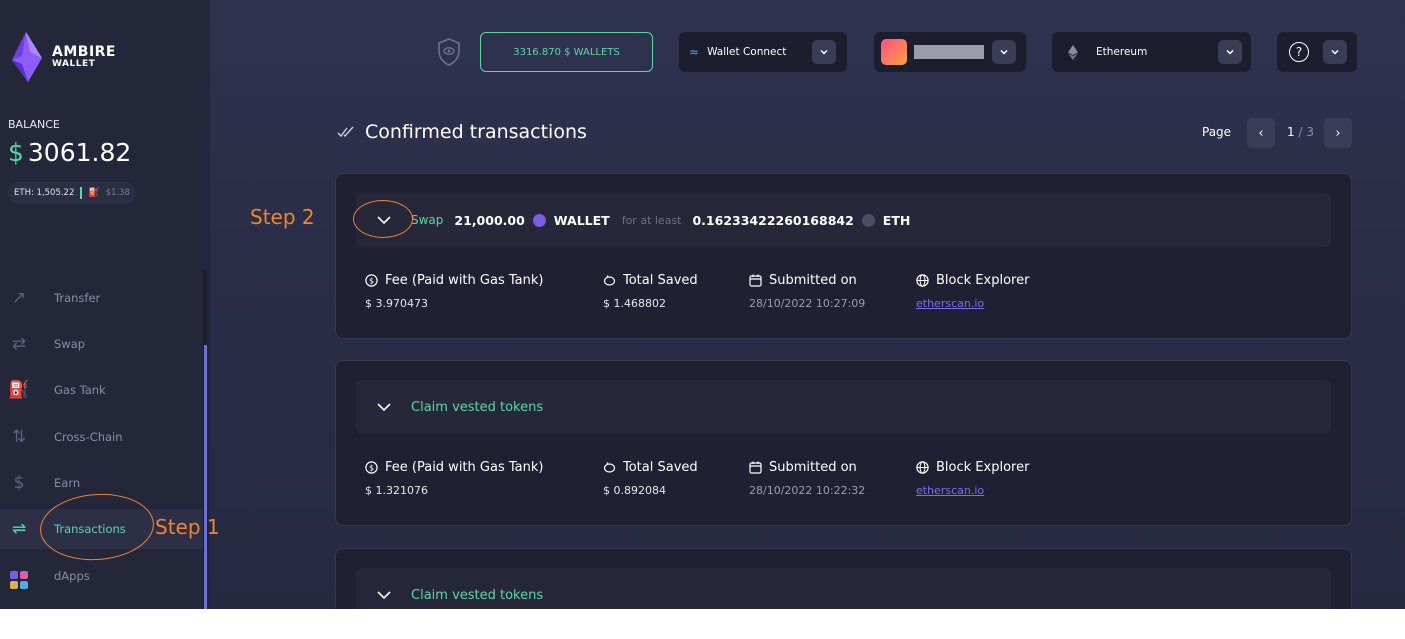  What do you see at coordinates (88, 437) in the screenshot?
I see `sidebar-item-label: Cross-Chain` at bounding box center [88, 437].